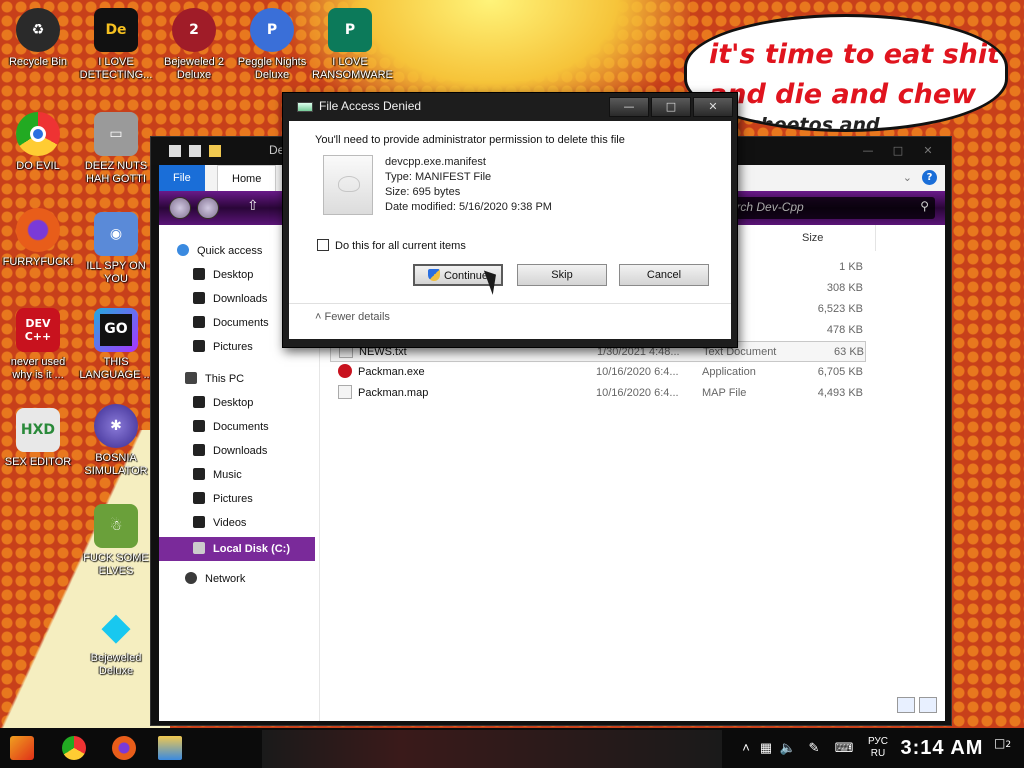 This screenshot has height=768, width=1024. What do you see at coordinates (629, 107) in the screenshot?
I see `dialog-minimize-button: —` at bounding box center [629, 107].